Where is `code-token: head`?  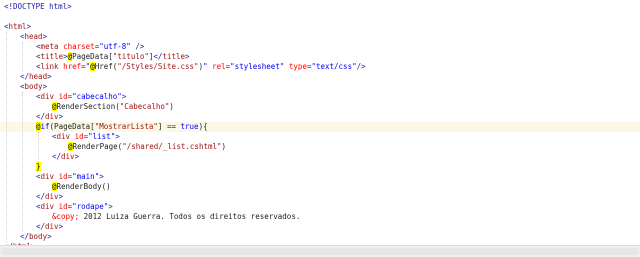
code-token: head is located at coordinates (33, 36).